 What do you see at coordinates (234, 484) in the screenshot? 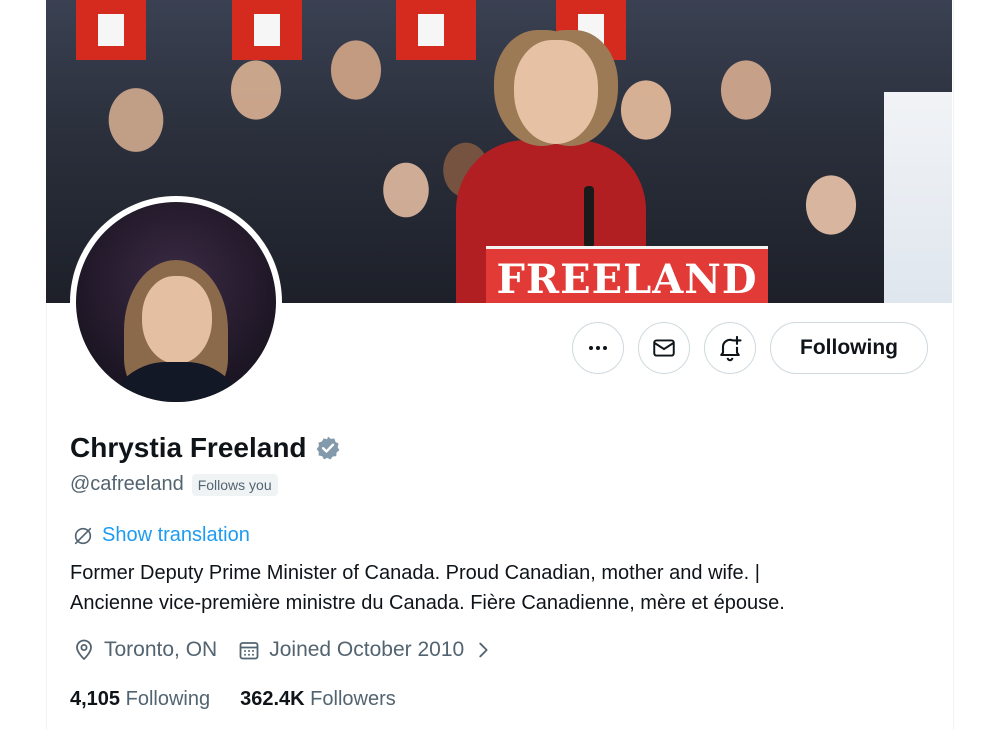
I see `follows-you-badge: Follows you` at bounding box center [234, 484].